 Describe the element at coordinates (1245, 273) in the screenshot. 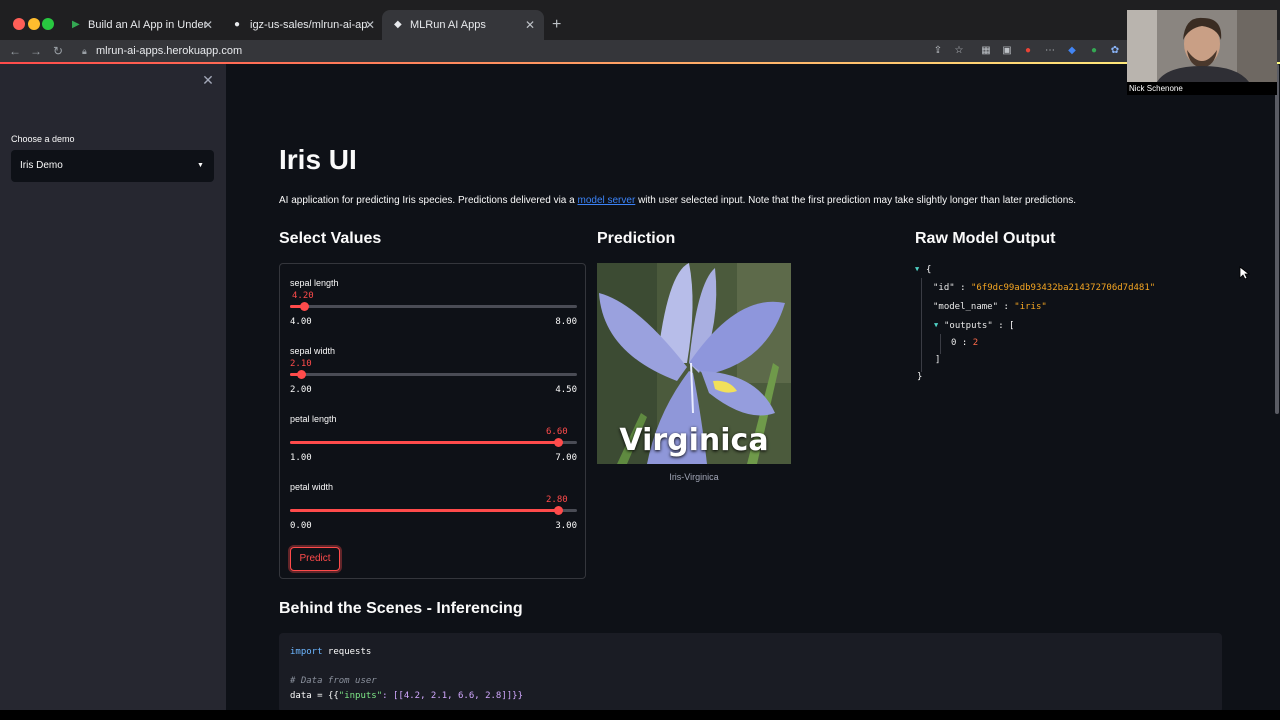

I see `mouse-cursor-icon` at that location.